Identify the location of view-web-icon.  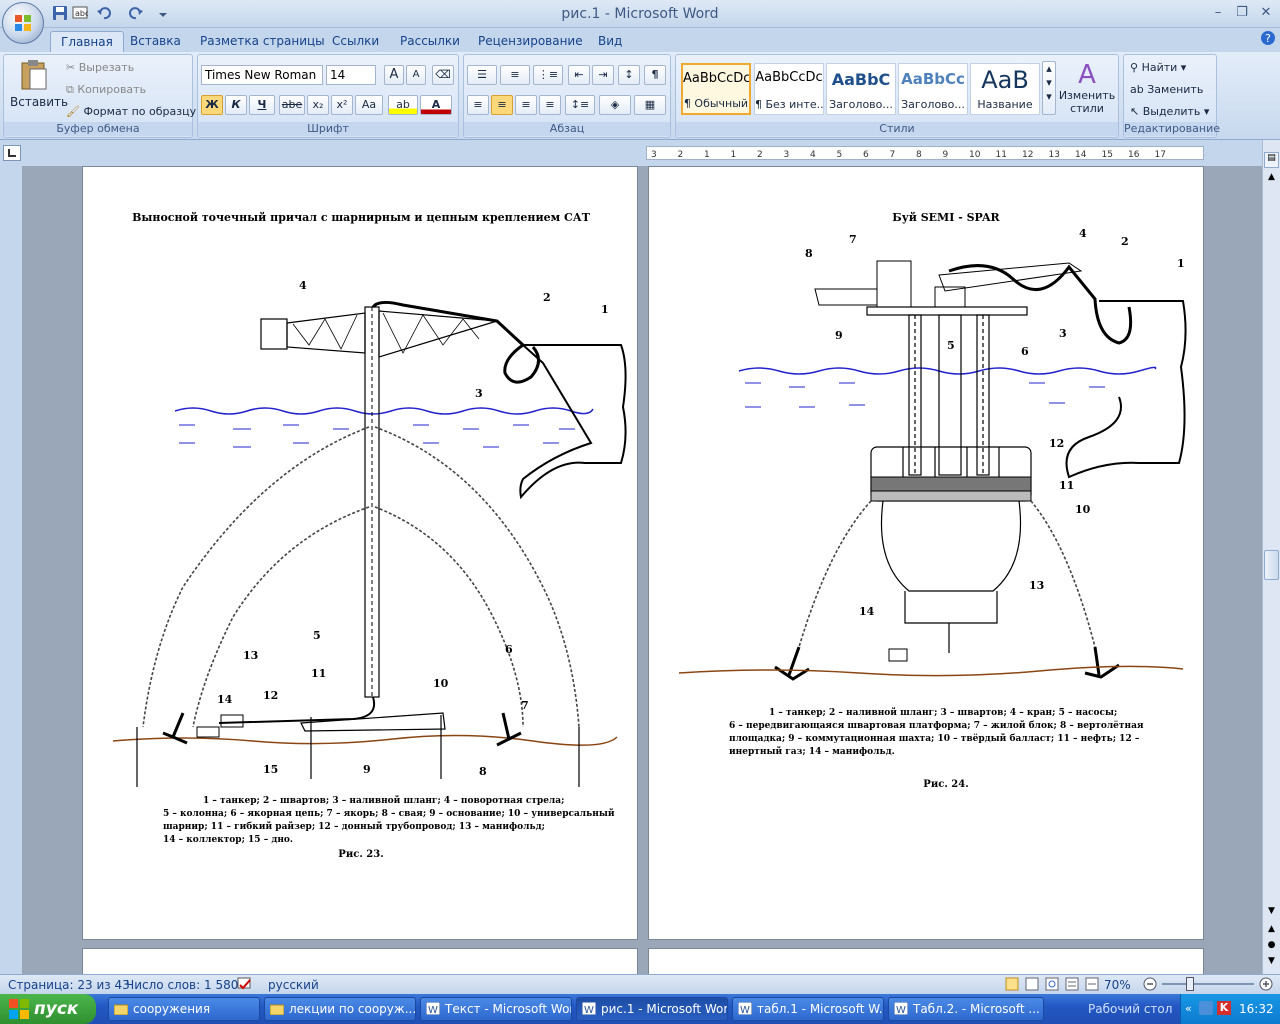
(1052, 985).